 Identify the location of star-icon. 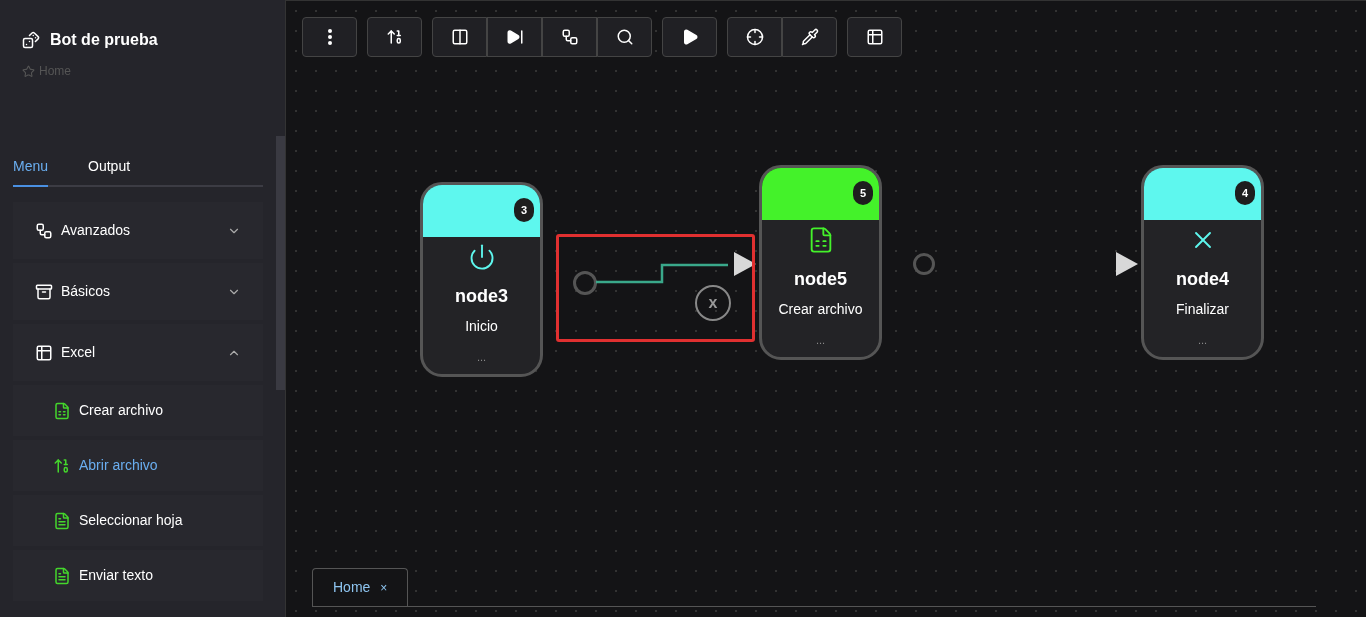
(28, 71).